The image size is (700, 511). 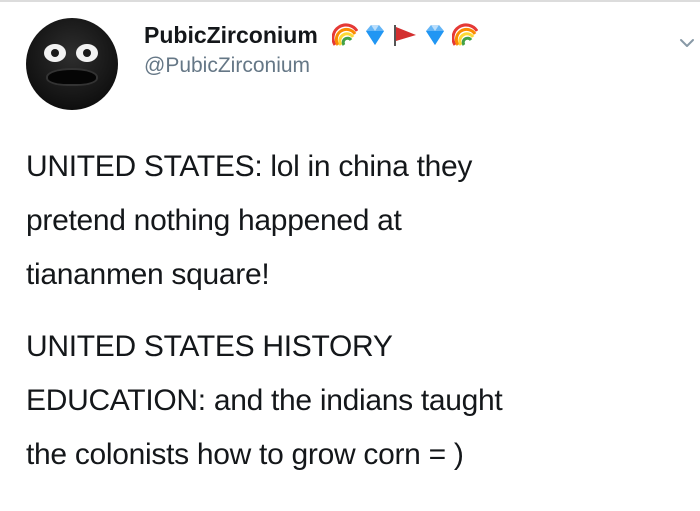 I want to click on avatar, so click(x=72, y=64).